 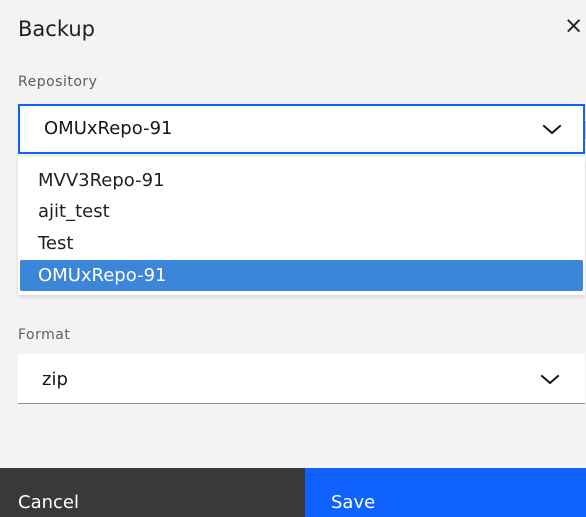 I want to click on repository-label: Repository, so click(x=58, y=82).